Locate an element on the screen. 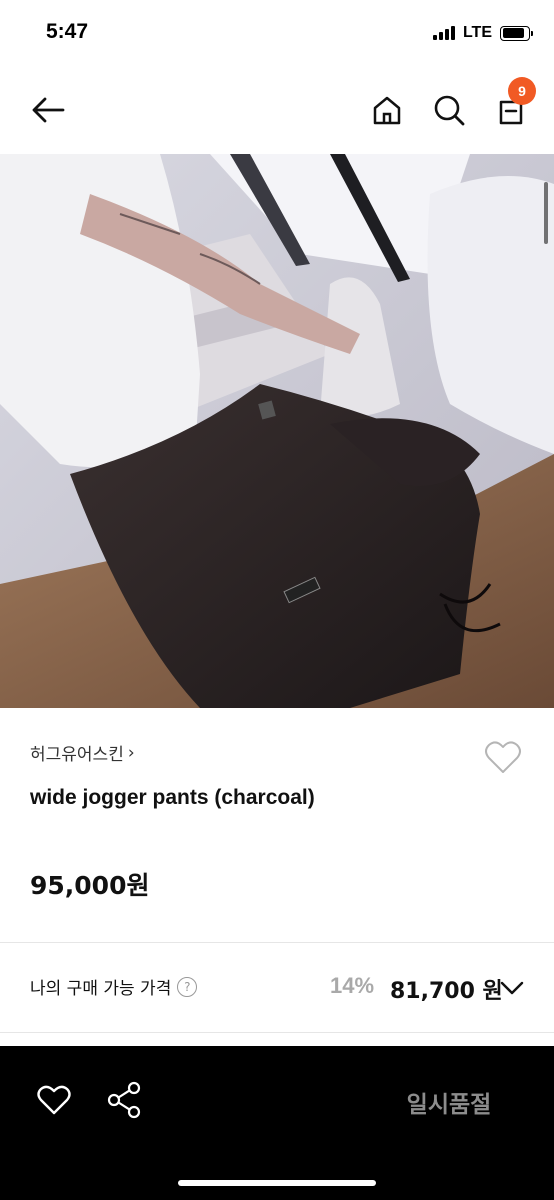 The image size is (554, 1200). question-circle-icon: ? is located at coordinates (187, 986).